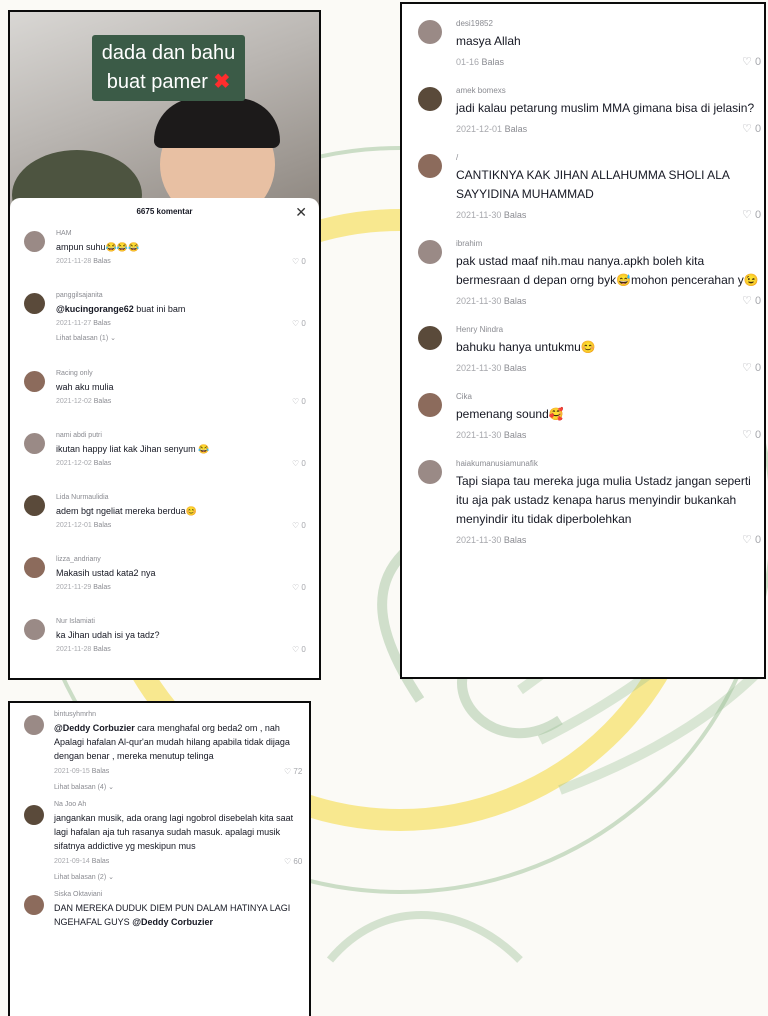  I want to click on video-caption: dada dan bahu buat pamer ✖, so click(168, 68).